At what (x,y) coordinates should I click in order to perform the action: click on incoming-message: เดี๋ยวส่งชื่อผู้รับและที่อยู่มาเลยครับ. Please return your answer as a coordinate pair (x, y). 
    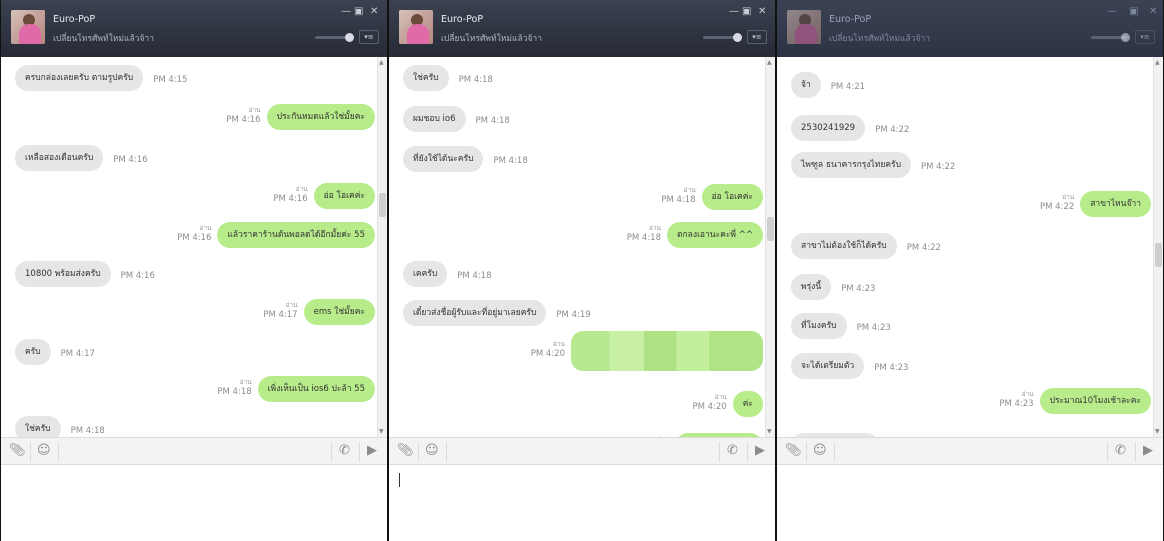
    Looking at the image, I should click on (475, 313).